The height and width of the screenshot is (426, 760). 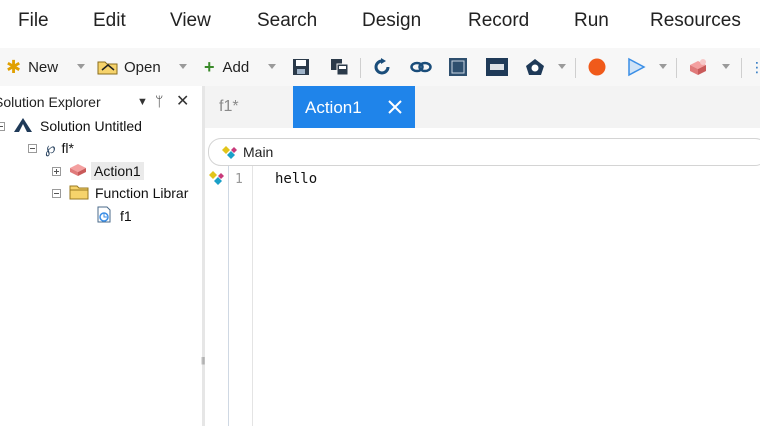 I want to click on resources-button, so click(x=699, y=67).